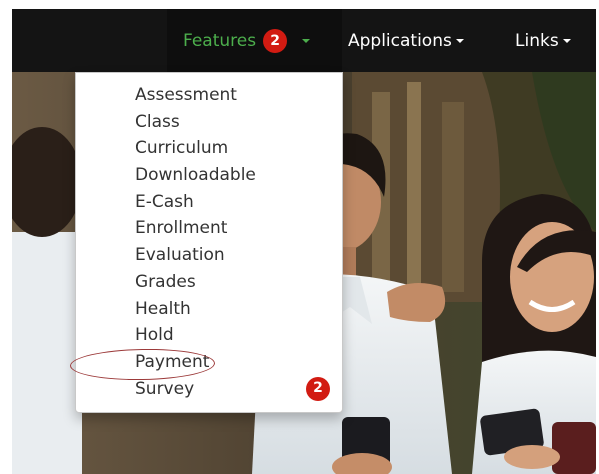 This screenshot has height=474, width=599. Describe the element at coordinates (229, 389) in the screenshot. I see `menu-item-survey: Survey 2` at that location.